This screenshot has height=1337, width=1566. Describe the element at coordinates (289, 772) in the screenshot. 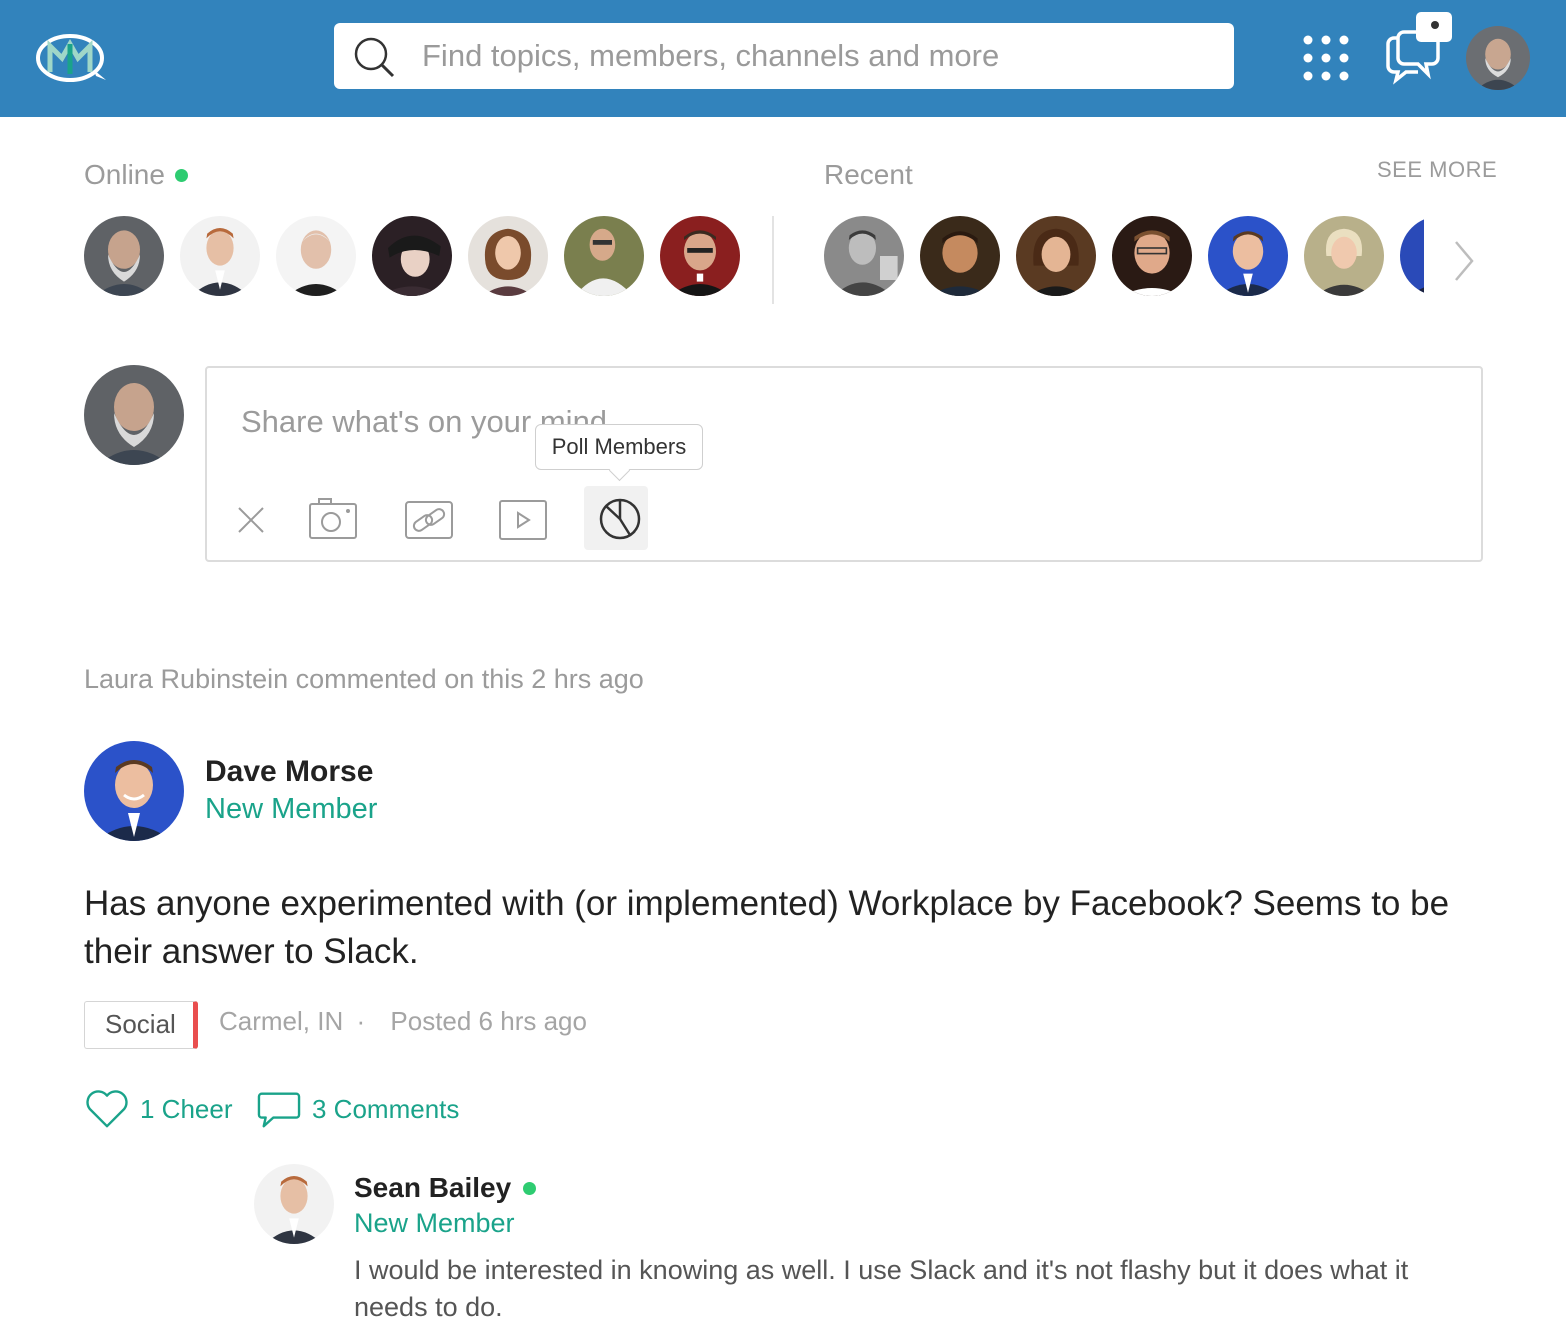

I see `post-author-name: Dave Morse` at that location.